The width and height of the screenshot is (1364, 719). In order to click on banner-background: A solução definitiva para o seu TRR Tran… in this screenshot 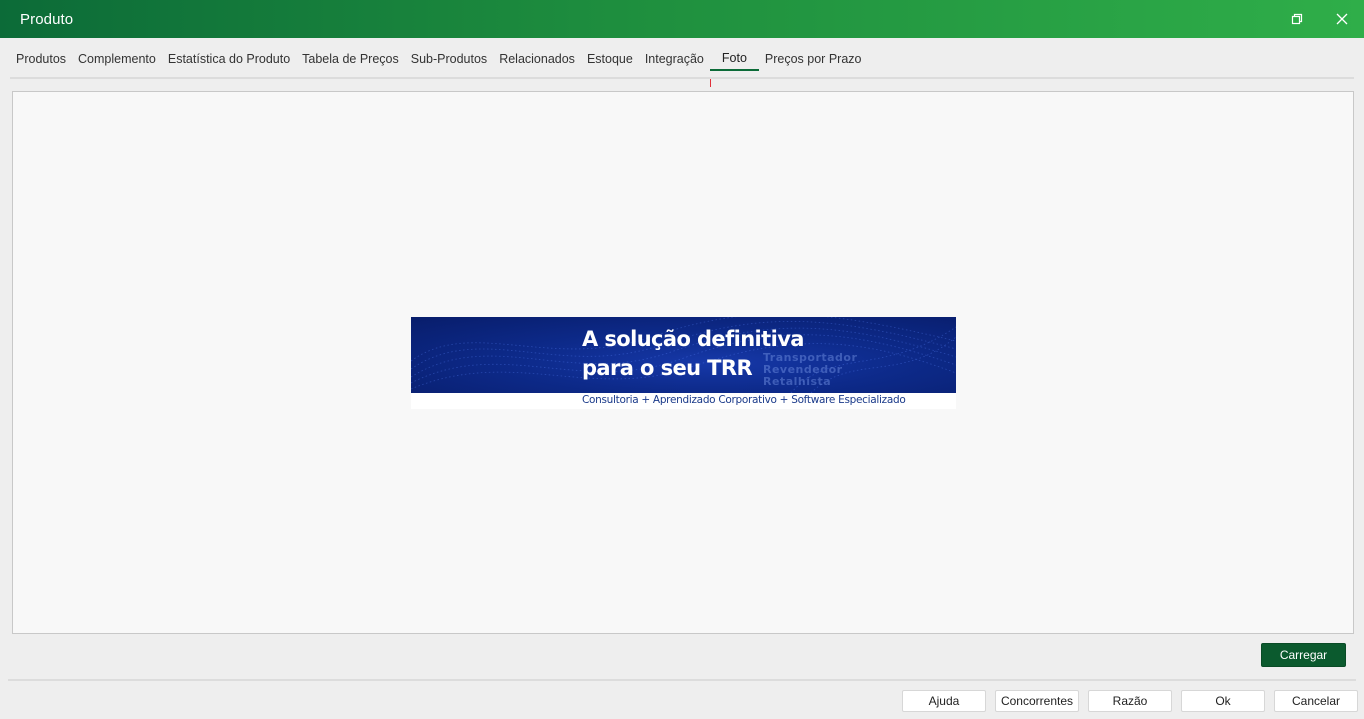, I will do `click(683, 355)`.